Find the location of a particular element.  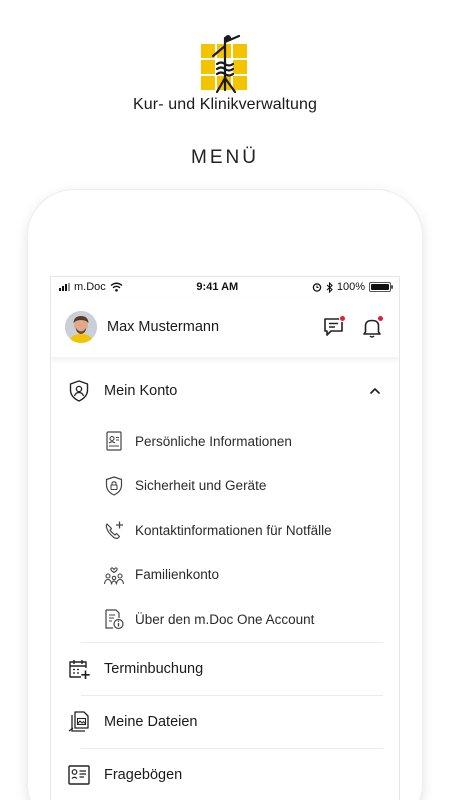

menu-item-appointment-booking: Terminbuchung is located at coordinates (225, 669).